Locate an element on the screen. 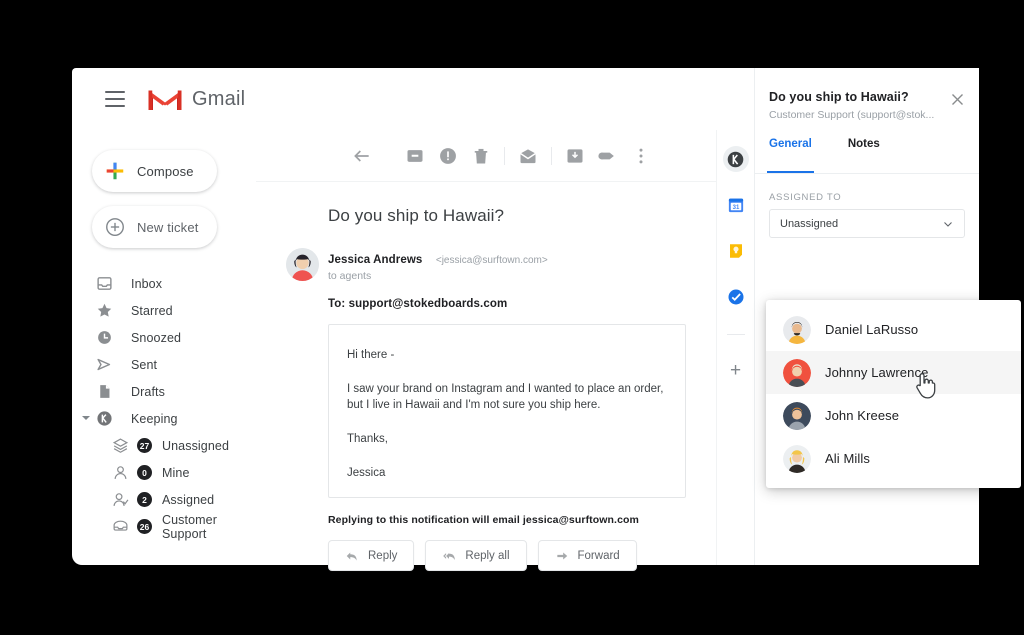  sidebar-item-sent: Sent is located at coordinates (164, 364).